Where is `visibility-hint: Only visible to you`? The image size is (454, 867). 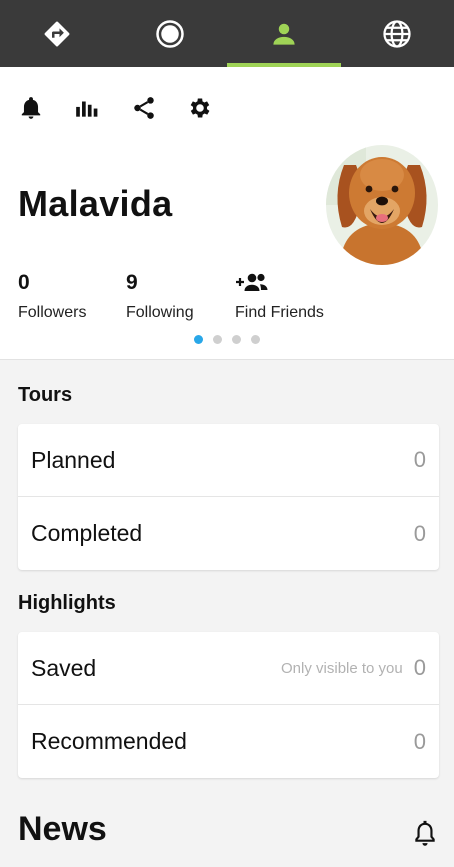
visibility-hint: Only visible to you is located at coordinates (342, 668).